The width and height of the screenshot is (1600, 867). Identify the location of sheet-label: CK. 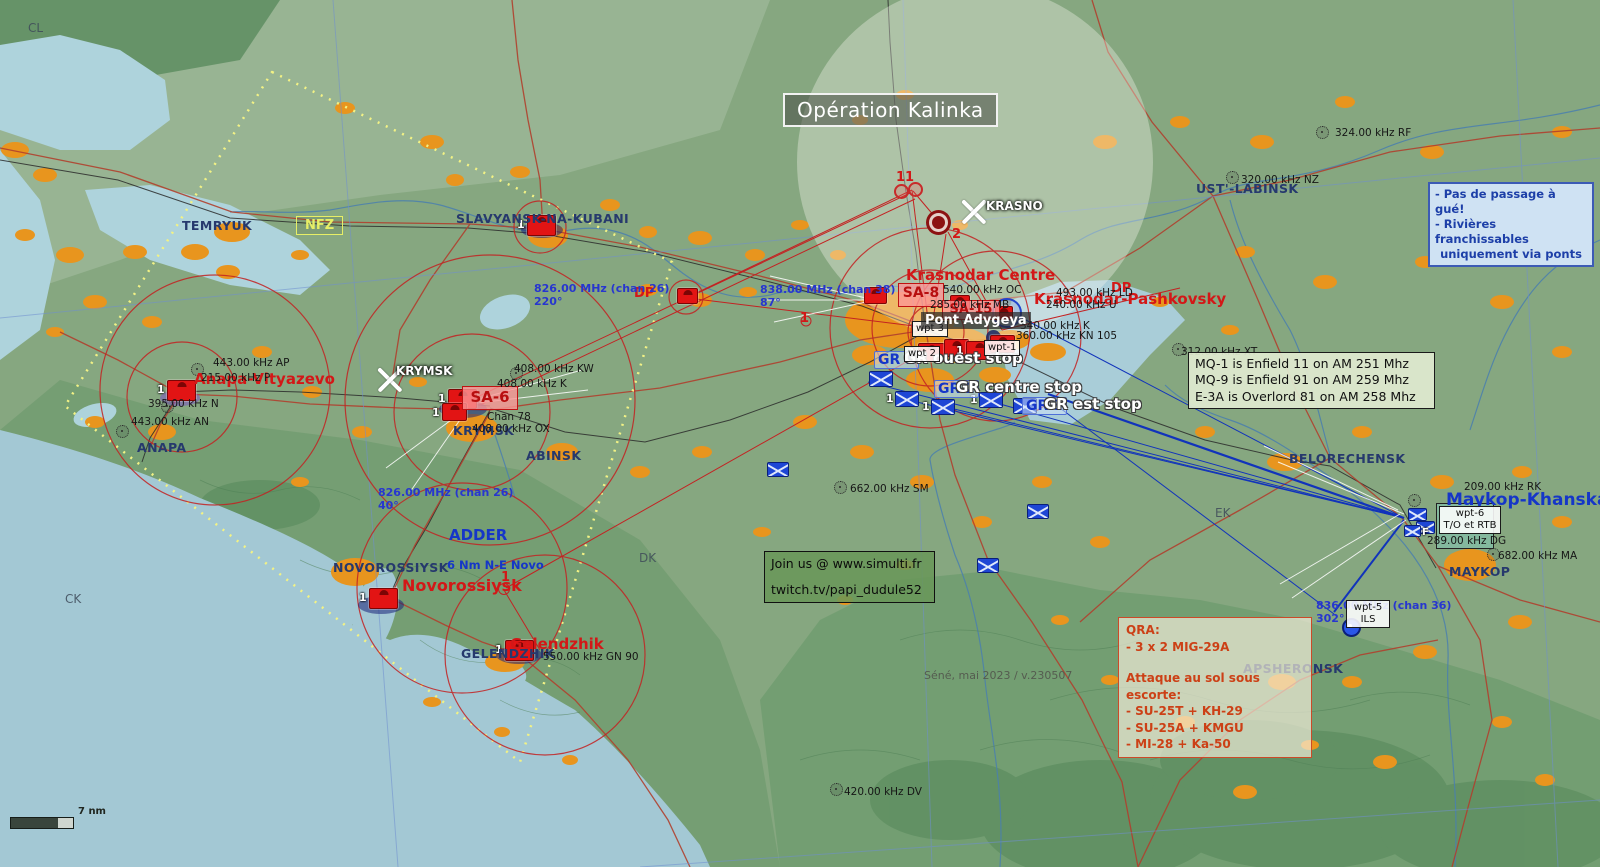
(73, 599).